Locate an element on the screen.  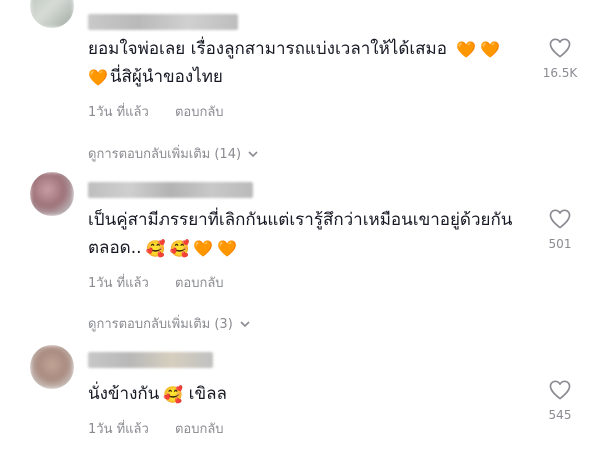
comment-text-line2: ตลอด.. 🥰 🥰 🧡 🧡 is located at coordinates (308, 248).